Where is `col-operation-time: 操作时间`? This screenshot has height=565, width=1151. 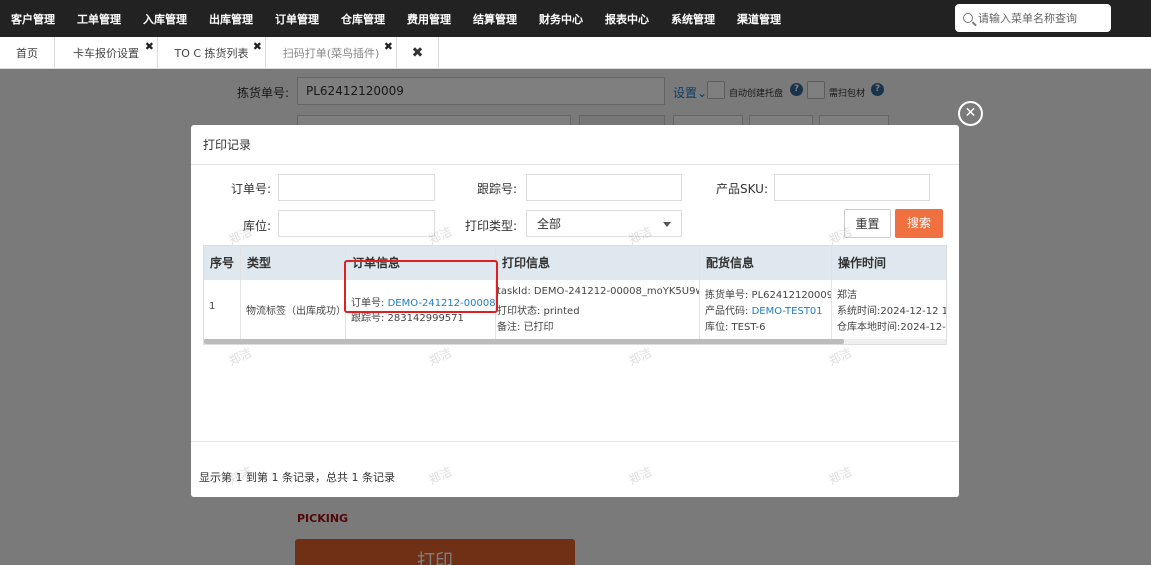
col-operation-time: 操作时间 is located at coordinates (862, 263).